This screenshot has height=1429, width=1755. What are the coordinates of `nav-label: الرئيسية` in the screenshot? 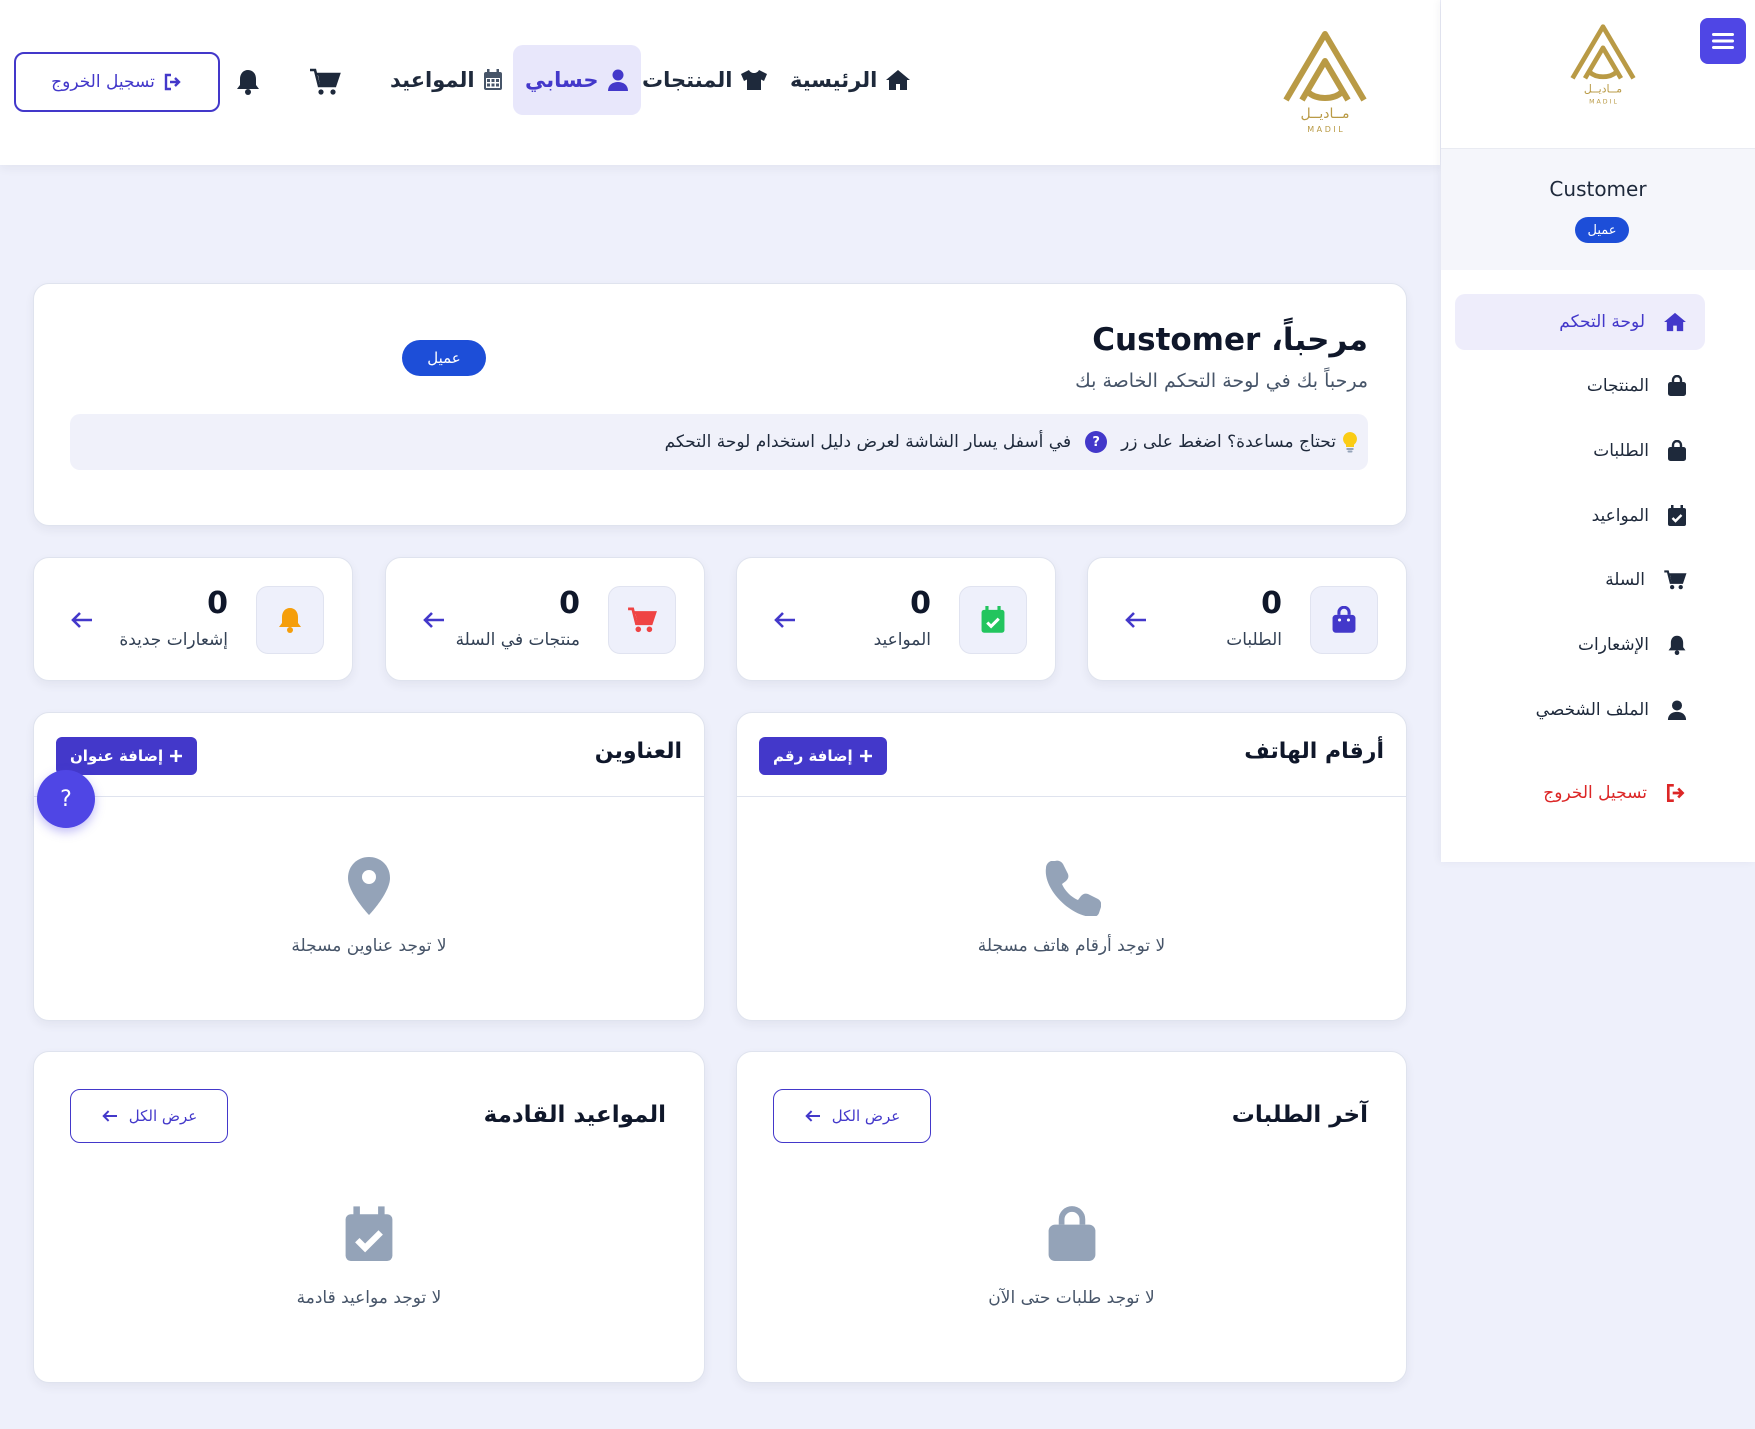 It's located at (834, 80).